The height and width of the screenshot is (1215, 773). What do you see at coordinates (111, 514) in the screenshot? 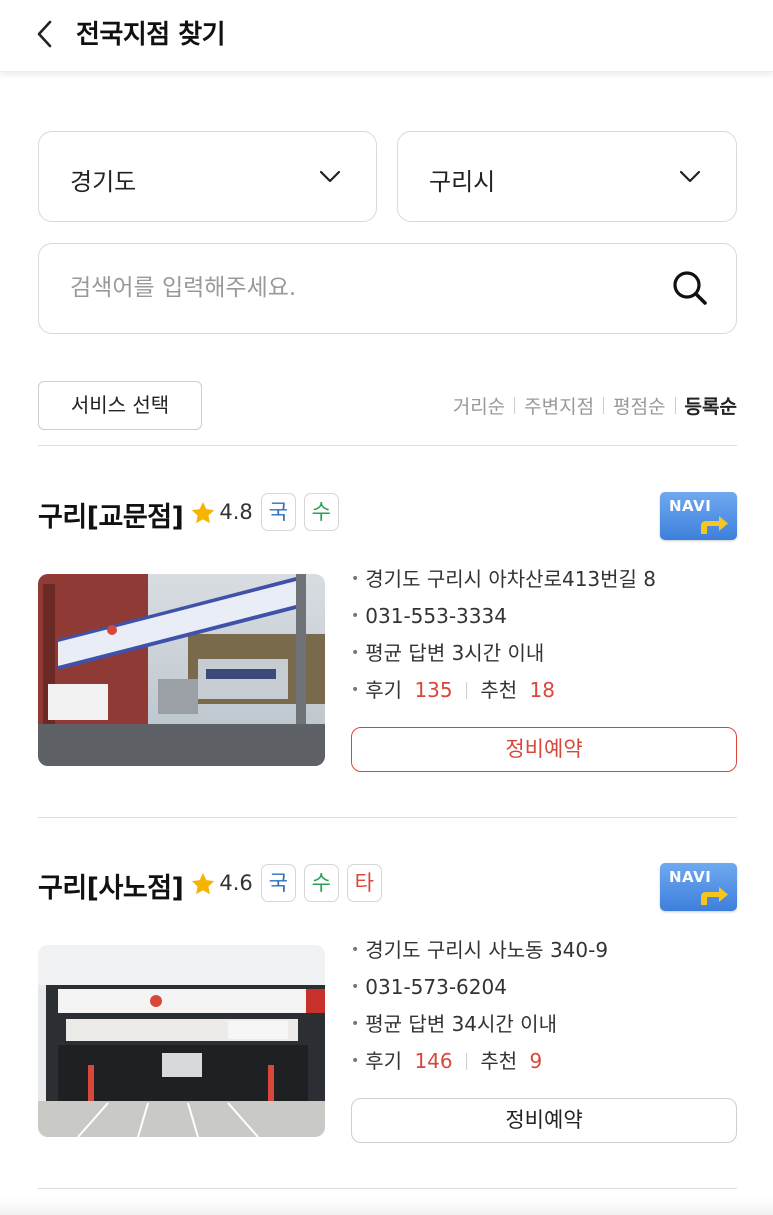
I see `shop-name: 구리[교문점]` at bounding box center [111, 514].